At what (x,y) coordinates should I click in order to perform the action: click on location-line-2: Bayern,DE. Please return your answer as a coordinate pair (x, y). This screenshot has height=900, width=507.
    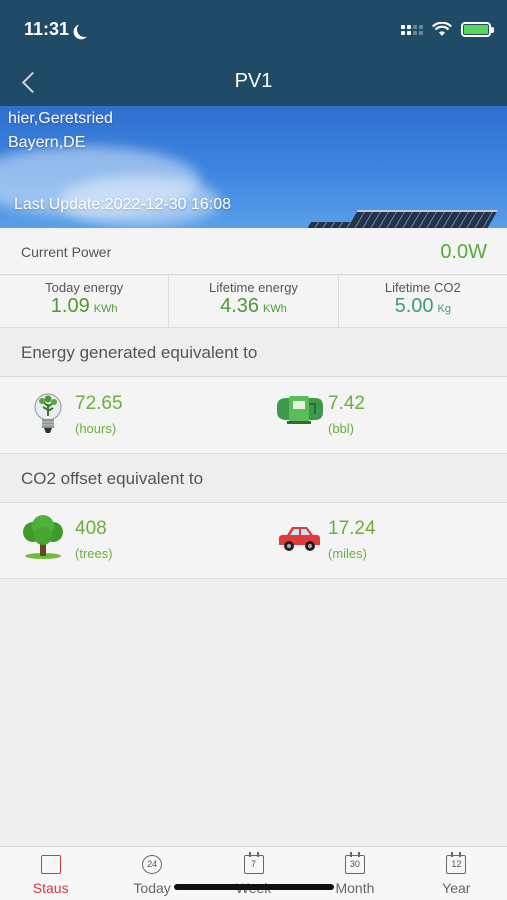
    Looking at the image, I should click on (47, 142).